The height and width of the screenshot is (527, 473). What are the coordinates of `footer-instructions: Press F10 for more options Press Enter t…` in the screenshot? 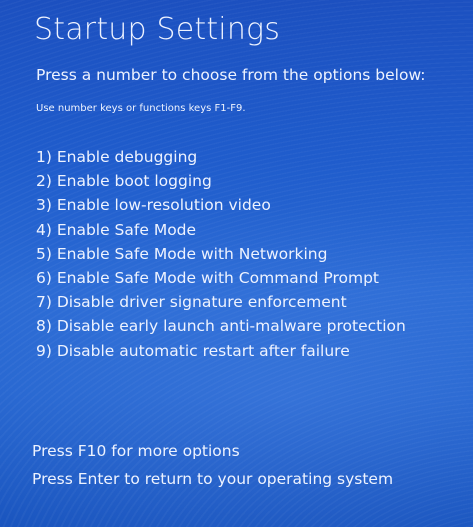 It's located at (212, 465).